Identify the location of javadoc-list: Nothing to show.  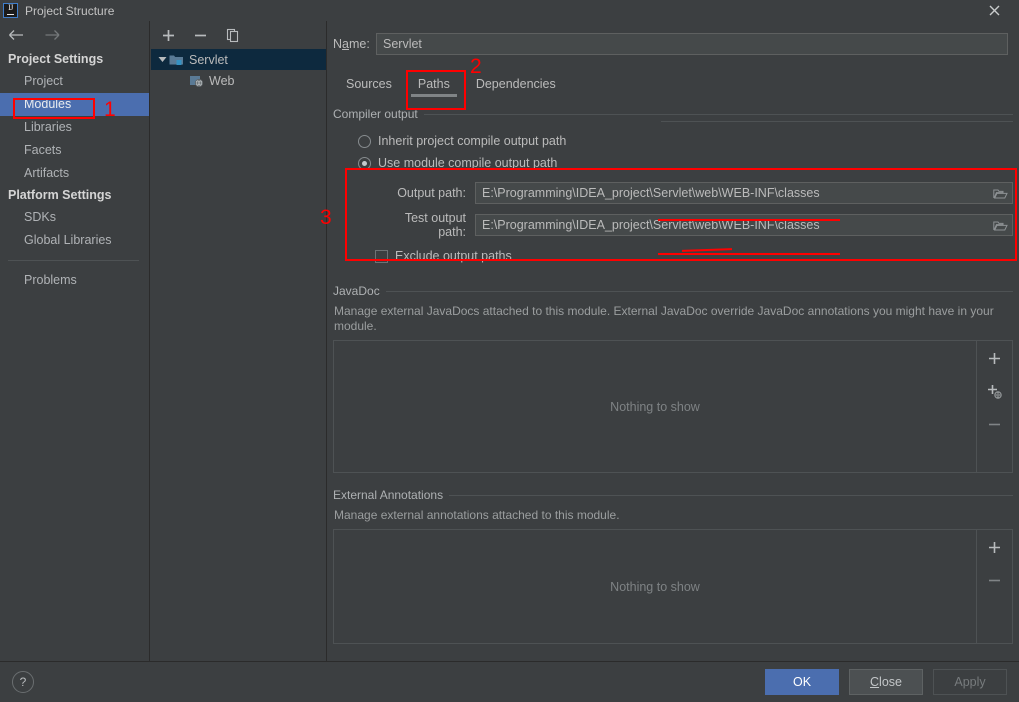
(655, 406).